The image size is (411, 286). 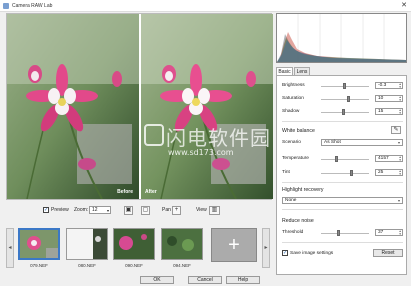 I want to click on tint-field: 25 ▴ ▾, so click(x=389, y=172).